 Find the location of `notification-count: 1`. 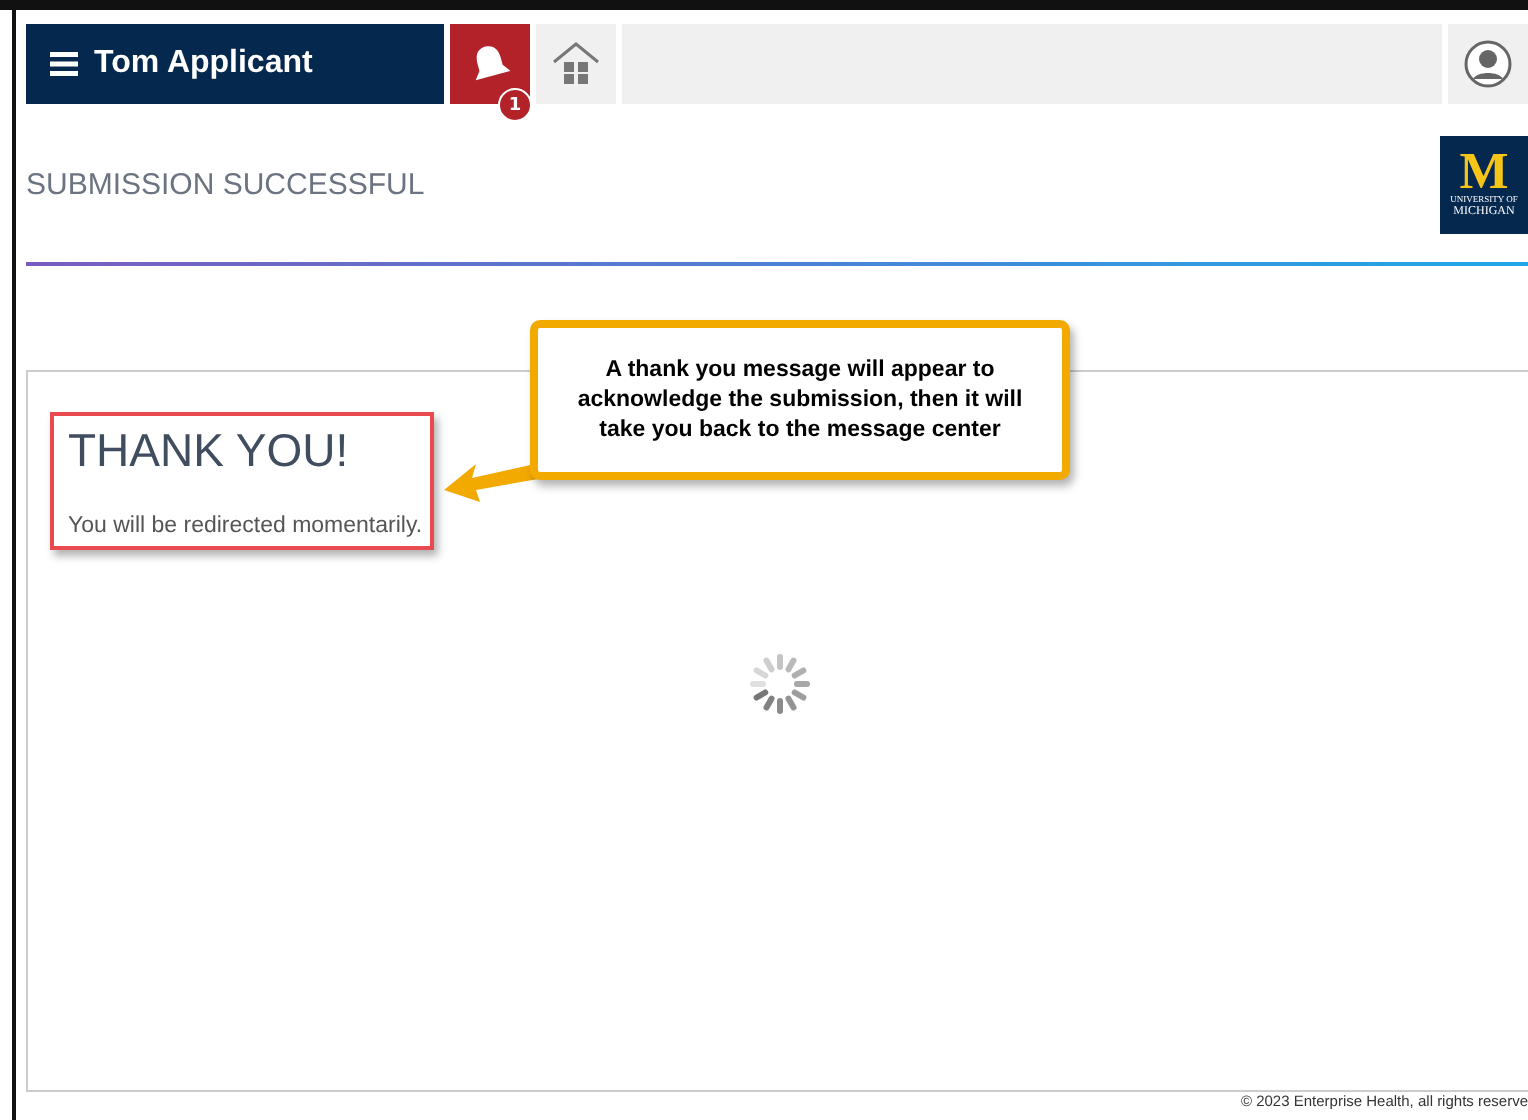

notification-count: 1 is located at coordinates (515, 105).